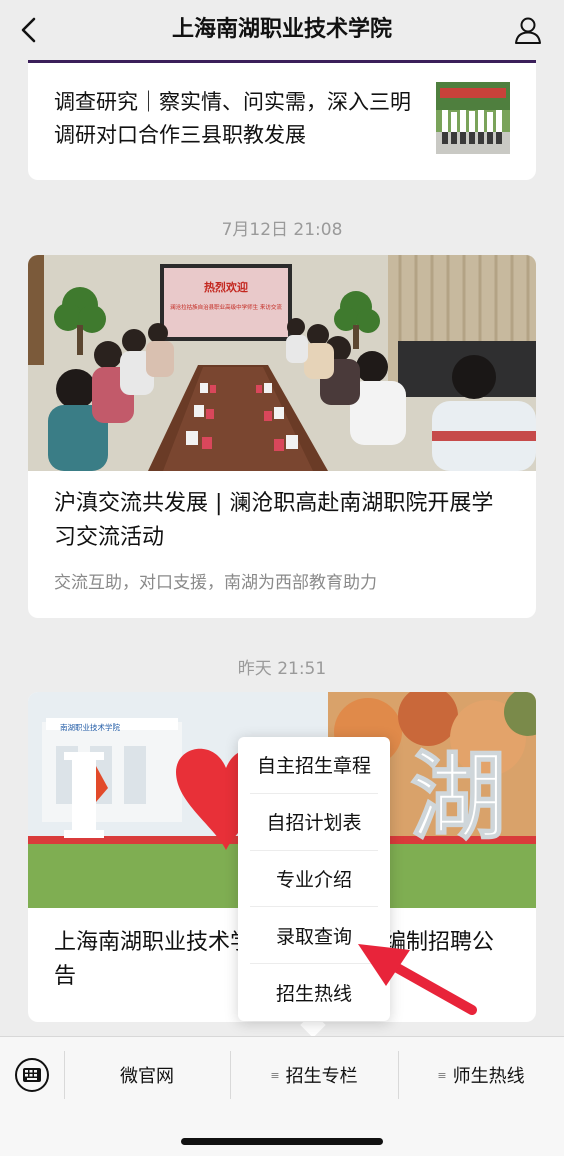  I want to click on tab-label: 师生热线, so click(488, 1076).